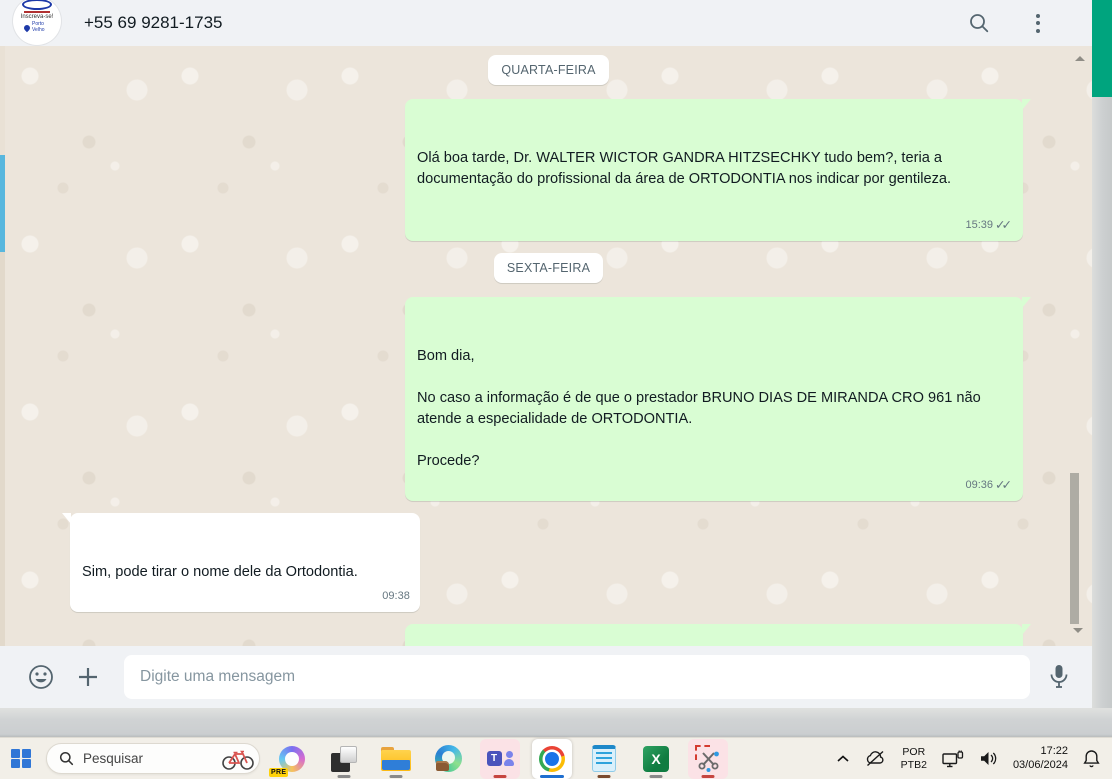 The width and height of the screenshot is (1112, 779). I want to click on background-window-left-edge, so click(2, 346).